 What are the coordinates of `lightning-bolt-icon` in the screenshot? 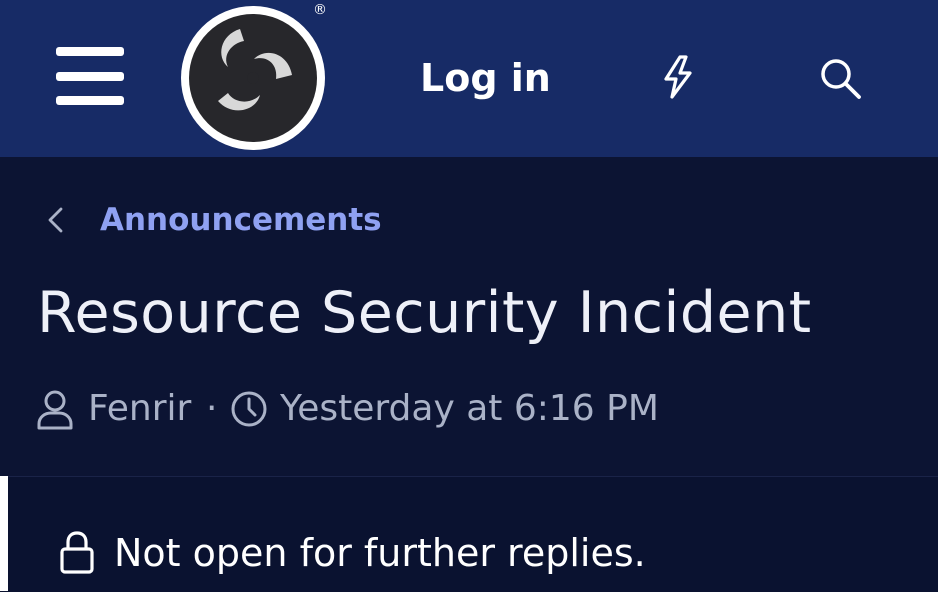 It's located at (678, 77).